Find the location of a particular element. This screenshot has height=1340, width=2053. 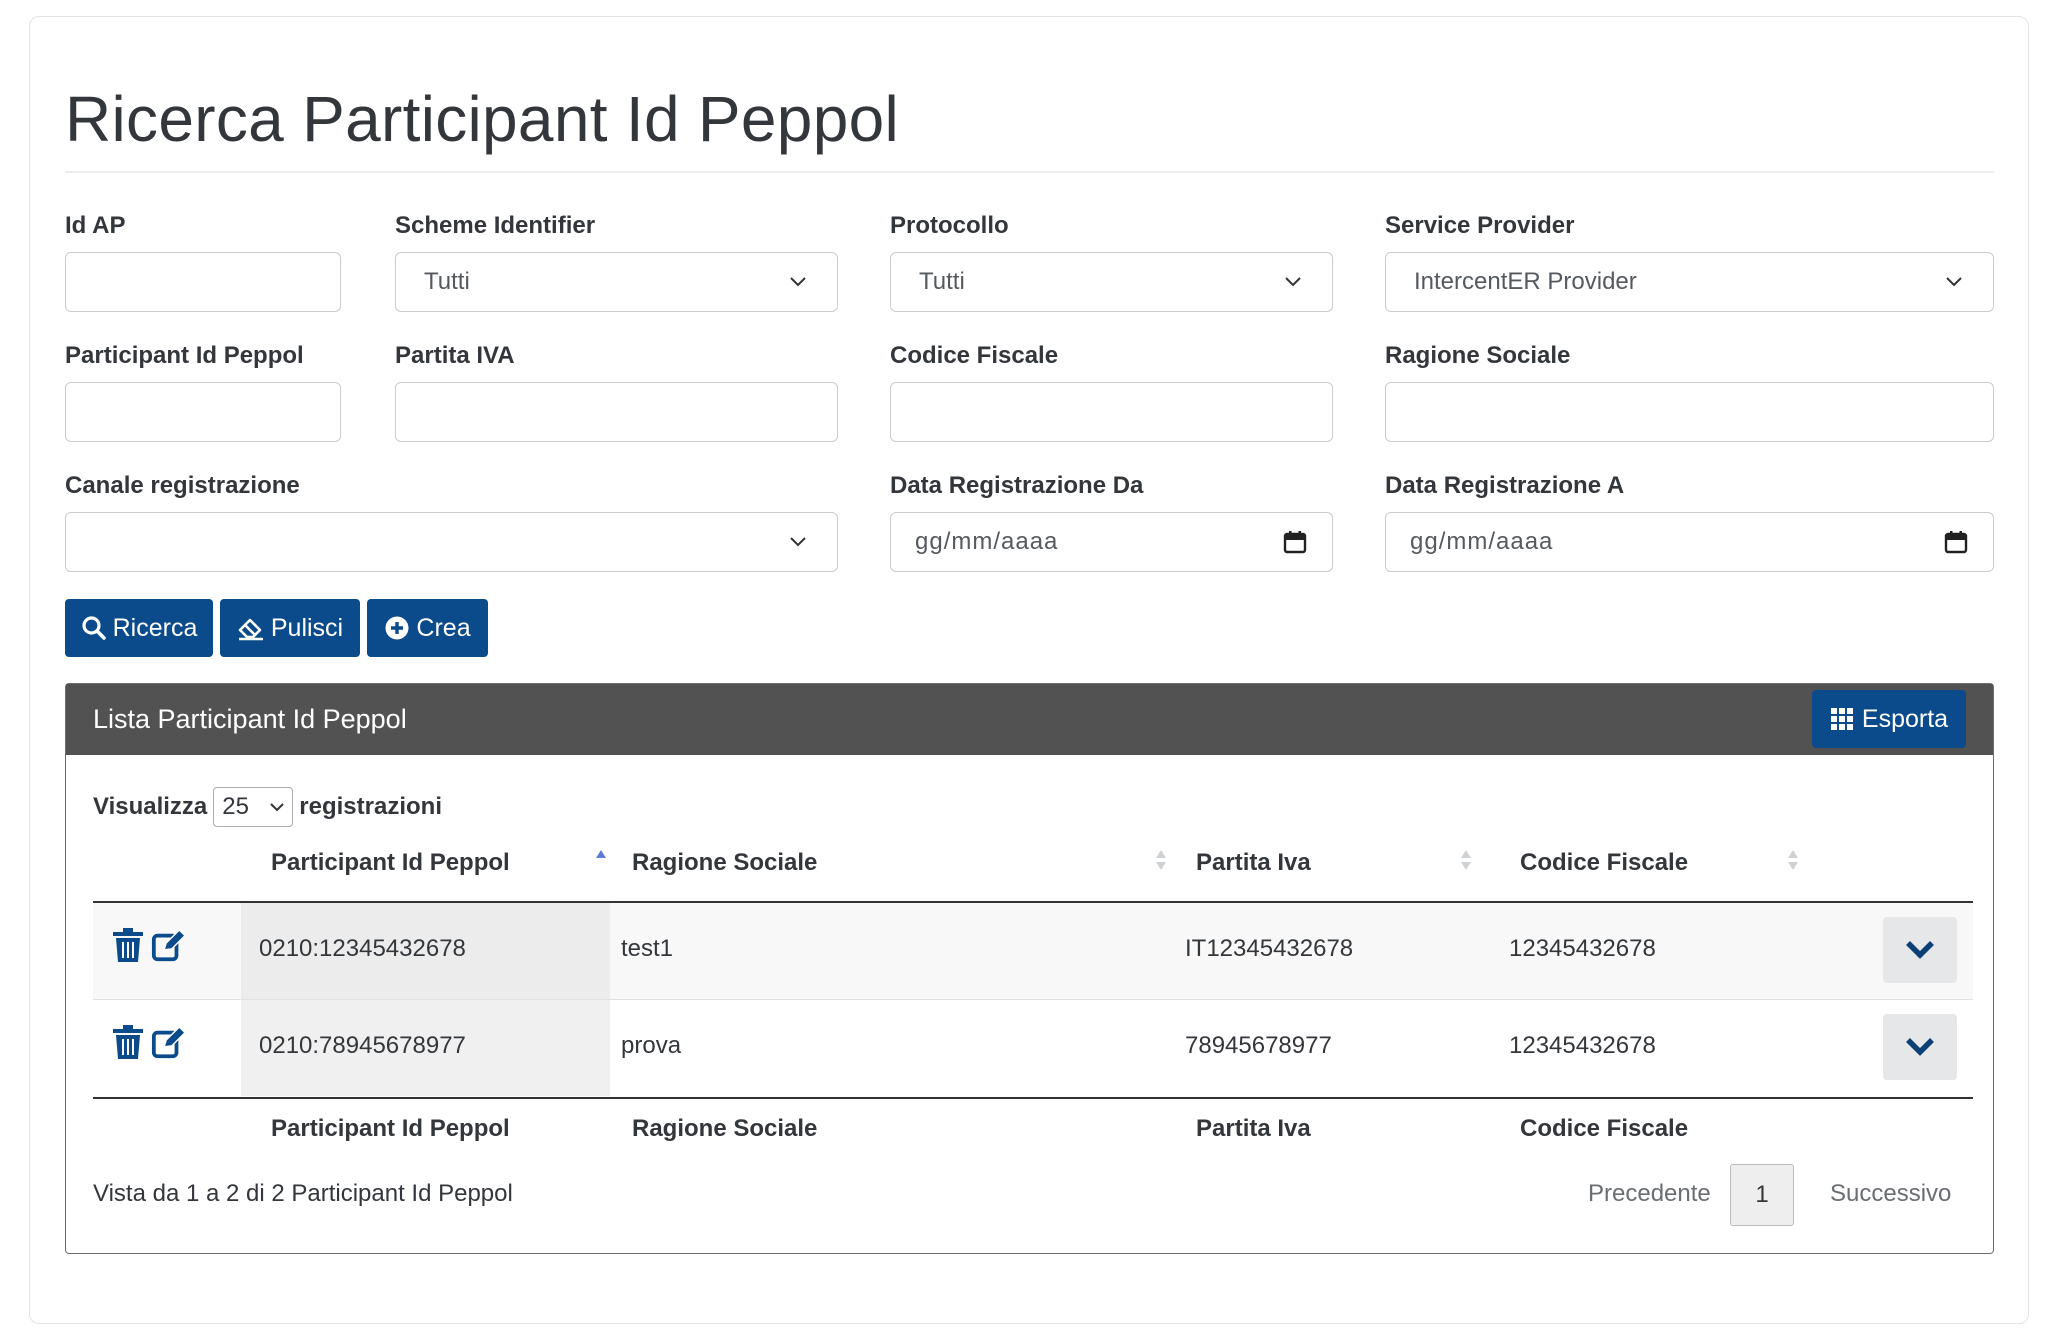

canale-registrazione-label: Canale registrazione is located at coordinates (182, 485).